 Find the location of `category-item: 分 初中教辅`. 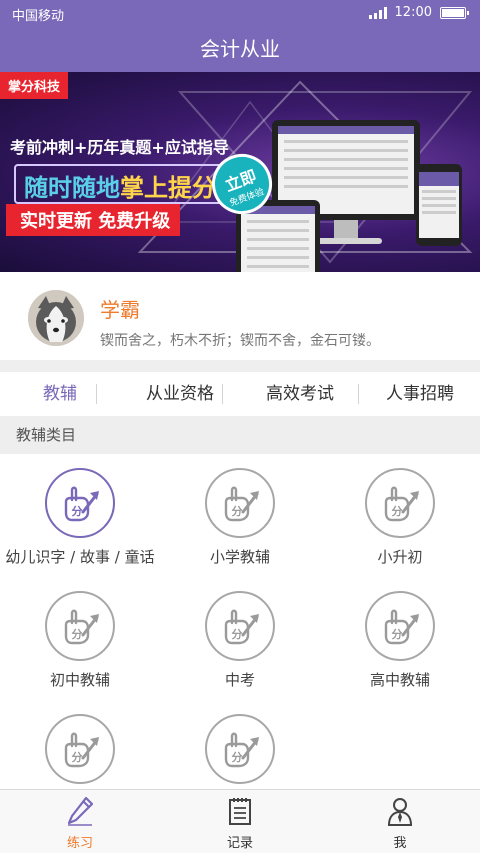

category-item: 分 初中教辅 is located at coordinates (80, 640).